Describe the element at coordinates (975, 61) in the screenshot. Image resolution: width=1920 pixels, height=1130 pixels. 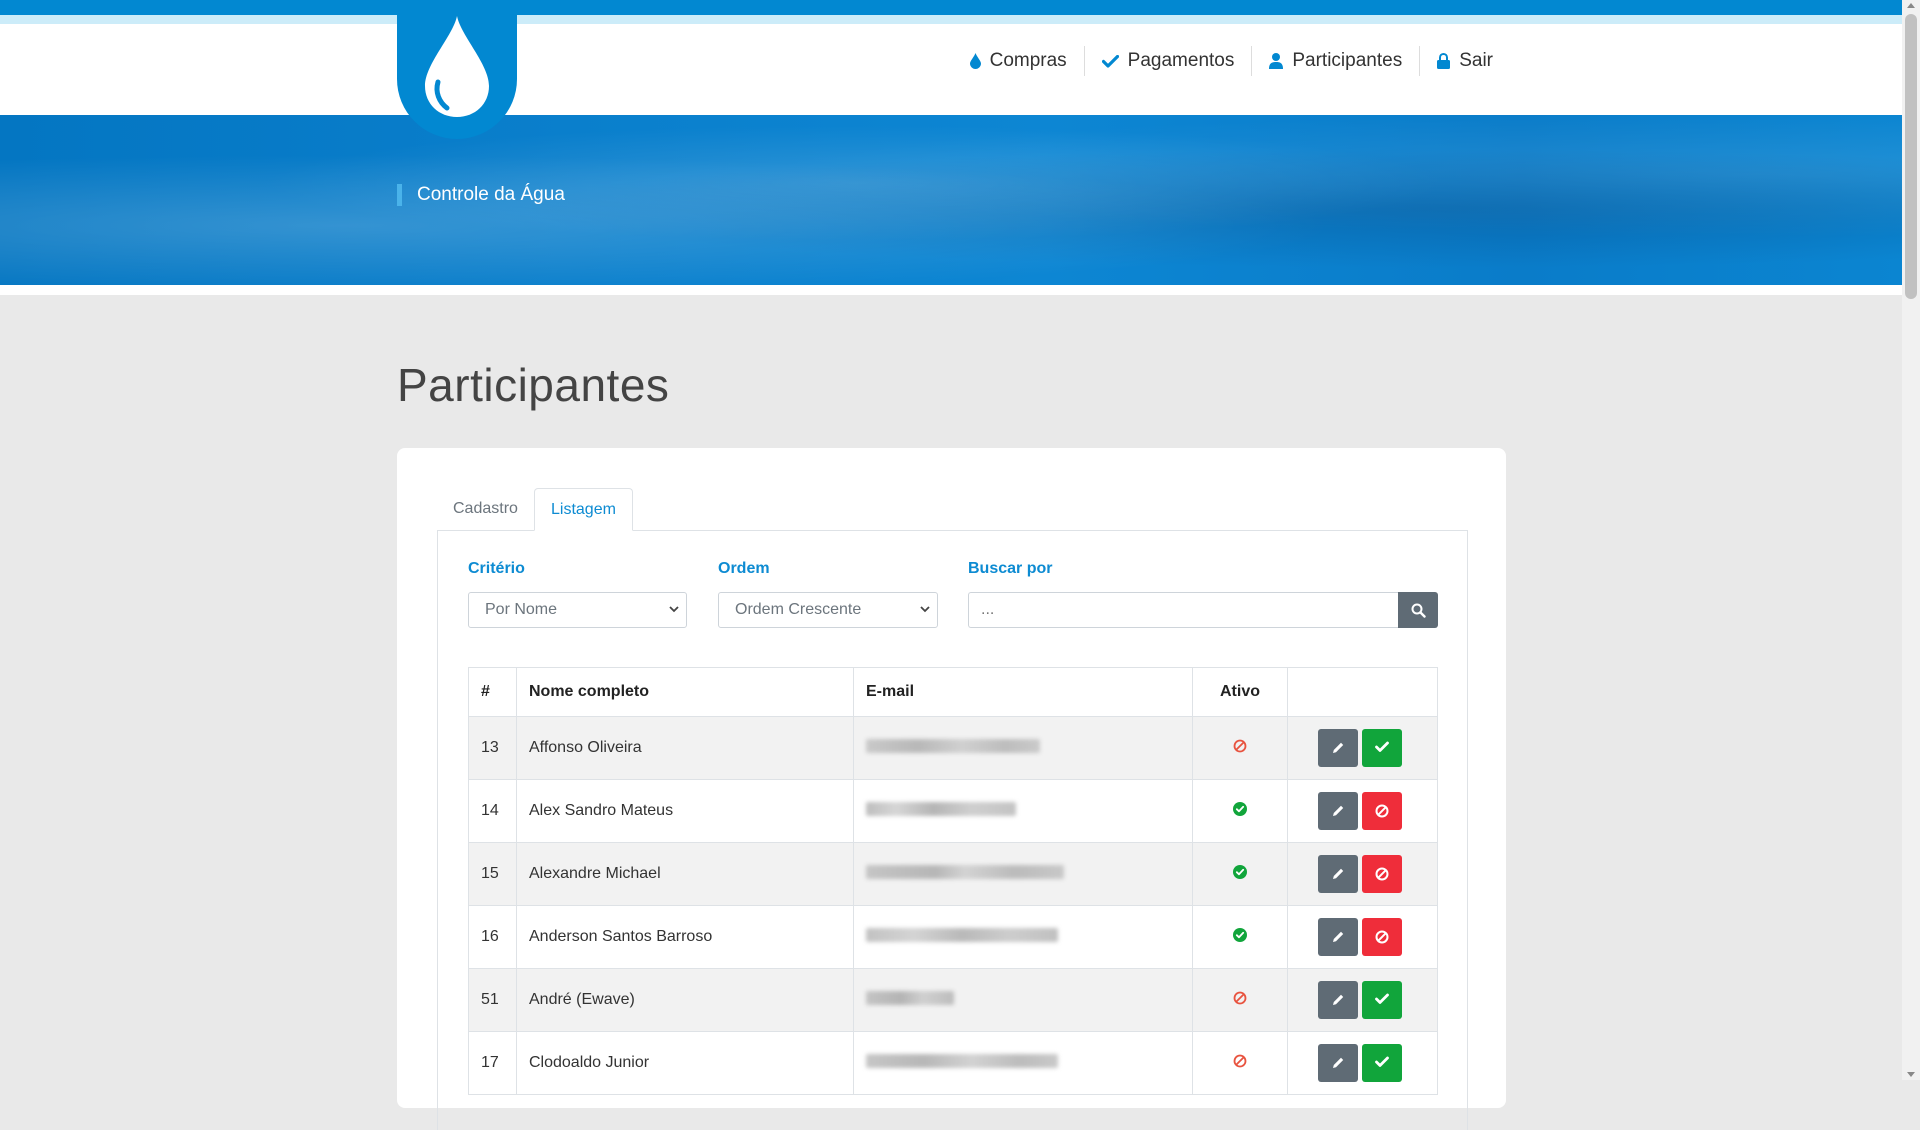
I see `drop-icon` at that location.